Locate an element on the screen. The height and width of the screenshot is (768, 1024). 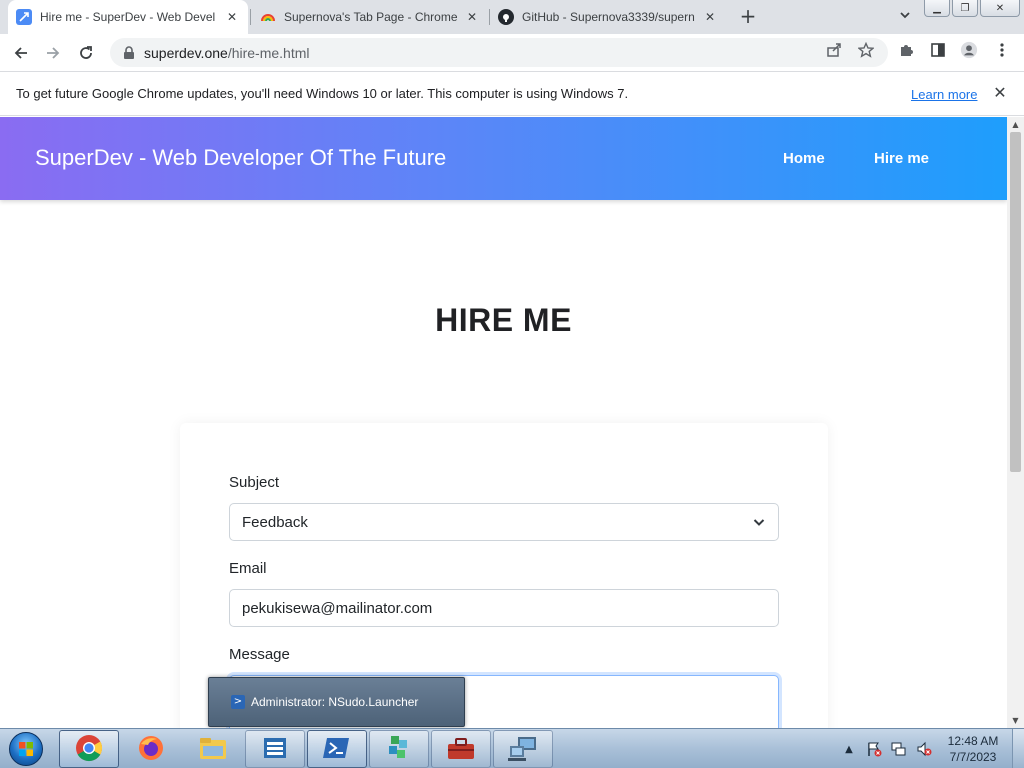
taskbar-control-panel is located at coordinates (275, 749).